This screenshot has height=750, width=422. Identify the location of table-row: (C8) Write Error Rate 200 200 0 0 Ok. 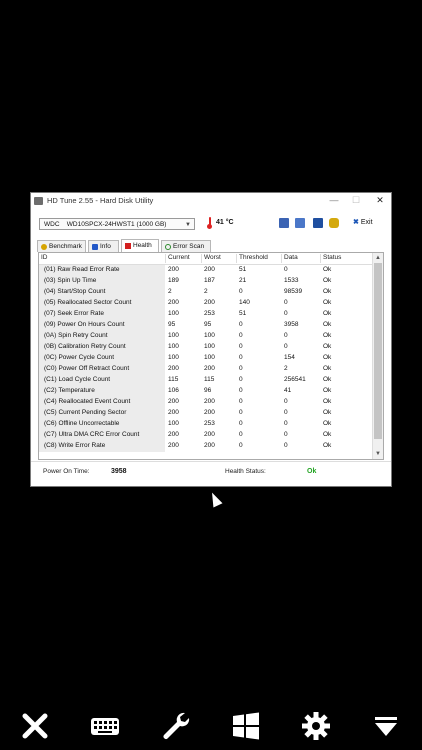
(206, 446).